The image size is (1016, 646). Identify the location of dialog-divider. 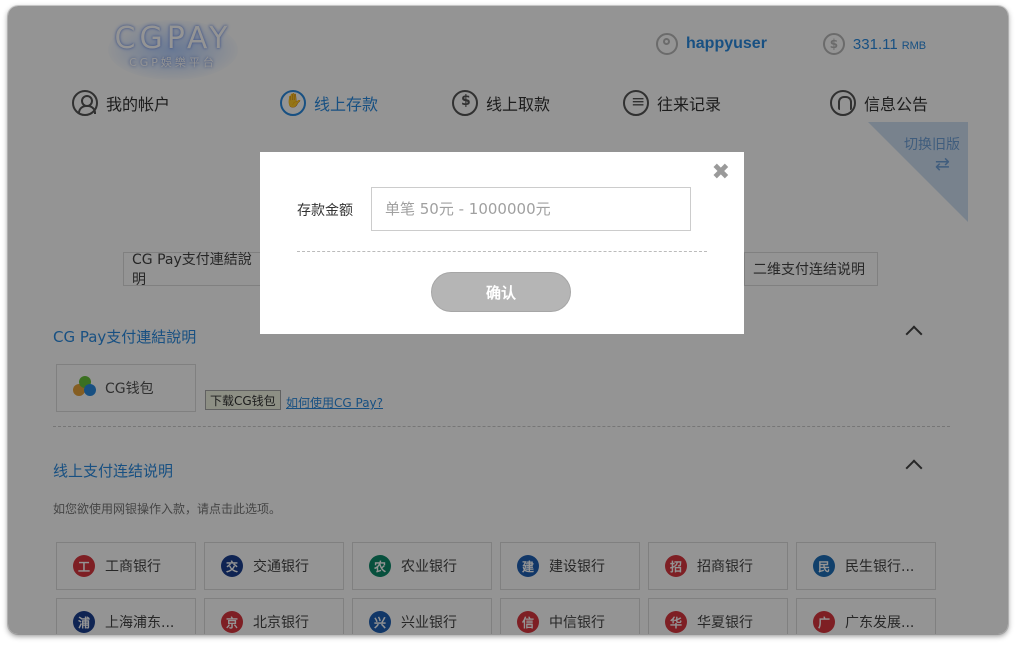
(502, 251).